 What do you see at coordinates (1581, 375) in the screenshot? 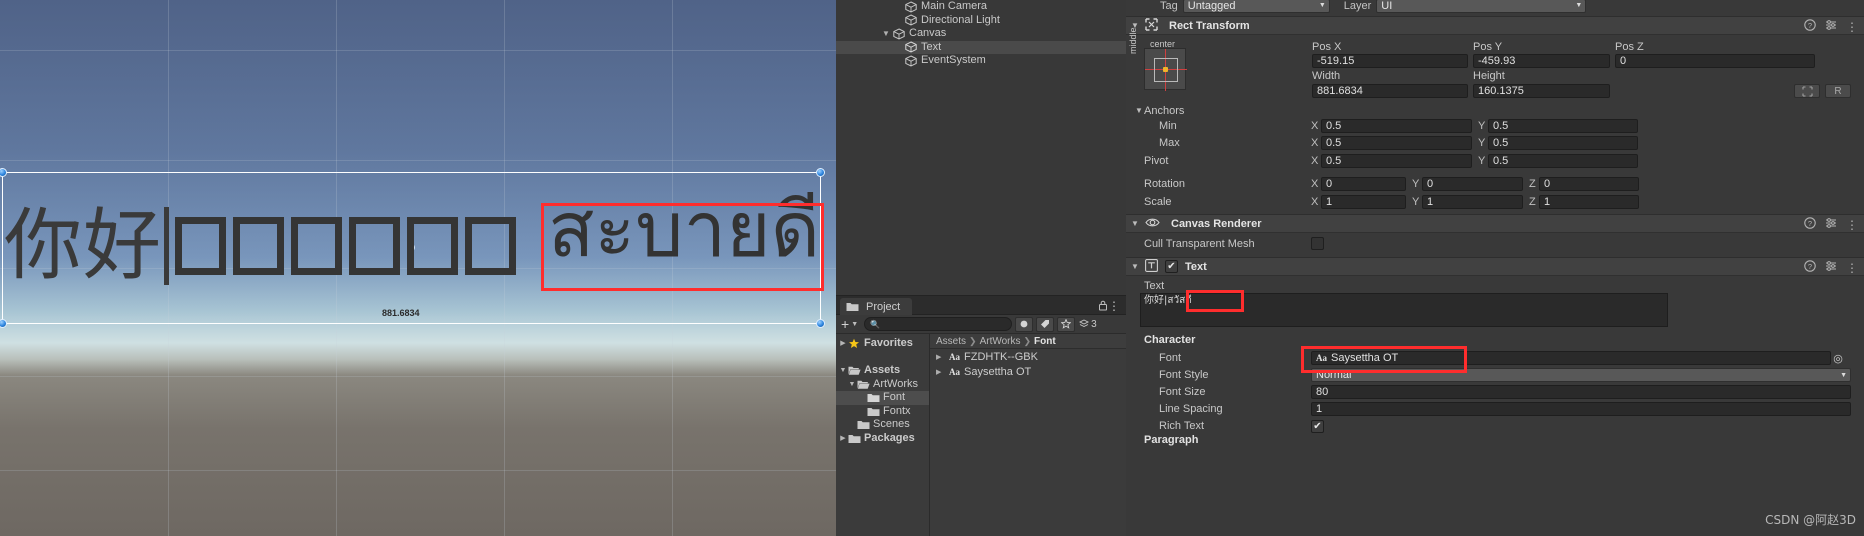
I see `font-style-dropdown: Normal ▼` at bounding box center [1581, 375].